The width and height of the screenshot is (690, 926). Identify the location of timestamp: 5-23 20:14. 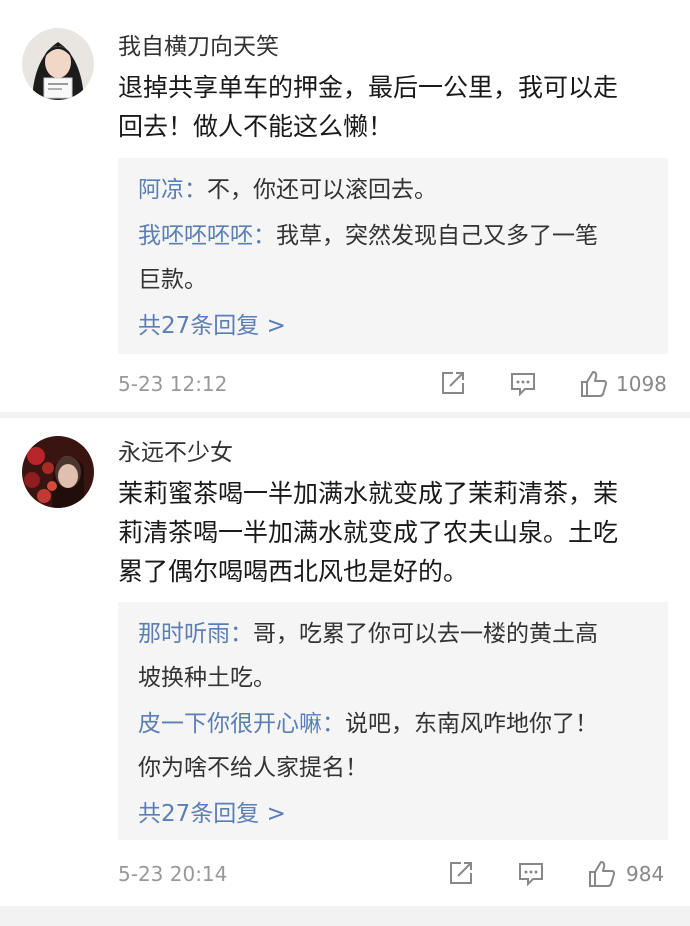
(173, 874).